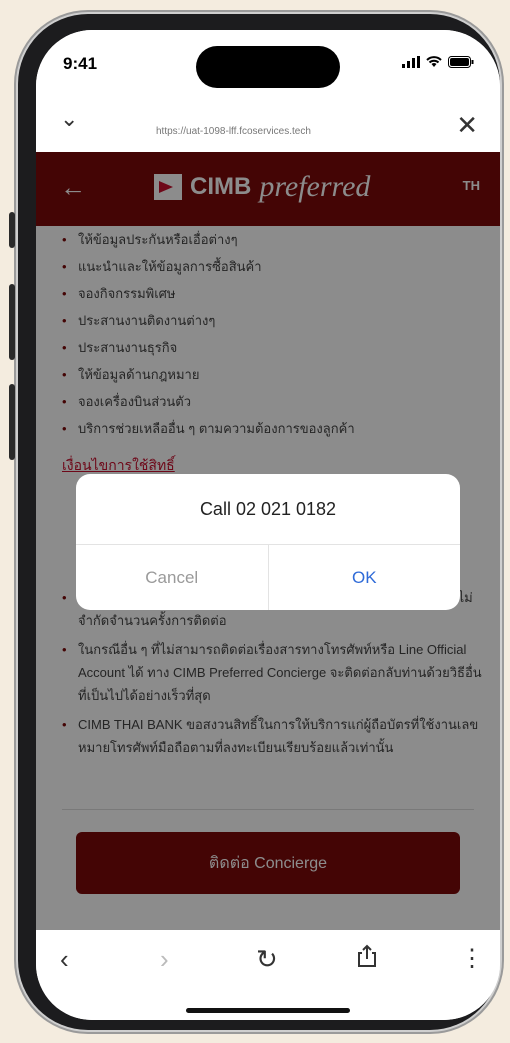  I want to click on collapse-chevron-icon: ⌄, so click(69, 119).